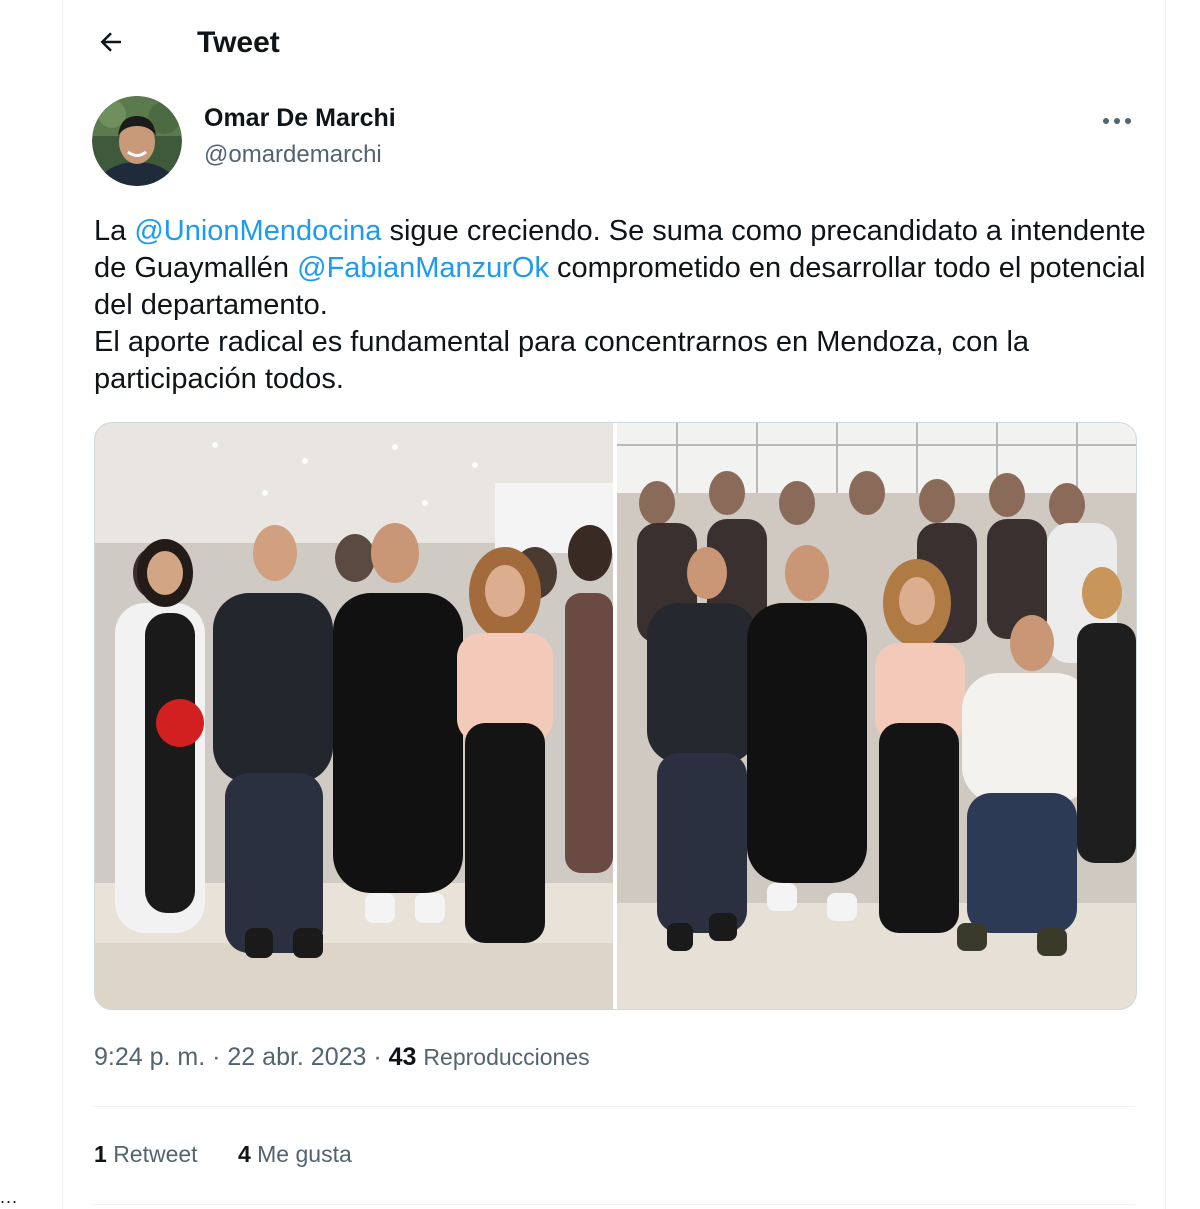 The image size is (1200, 1209). I want to click on column-border-right, so click(1165, 604).